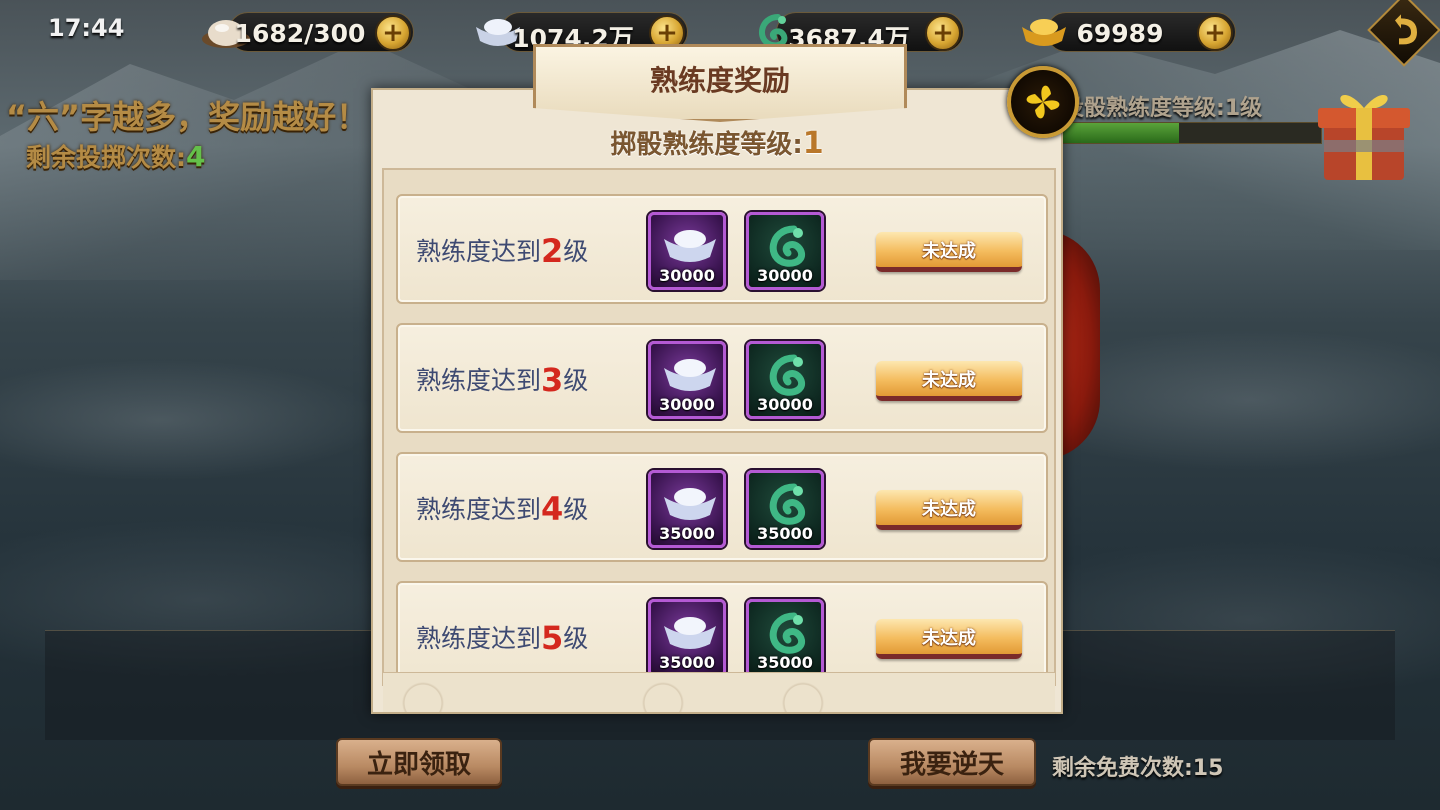 This screenshot has width=1440, height=810. What do you see at coordinates (187, 117) in the screenshot?
I see `reward-slogan: “六”字越多，奖励越好！` at bounding box center [187, 117].